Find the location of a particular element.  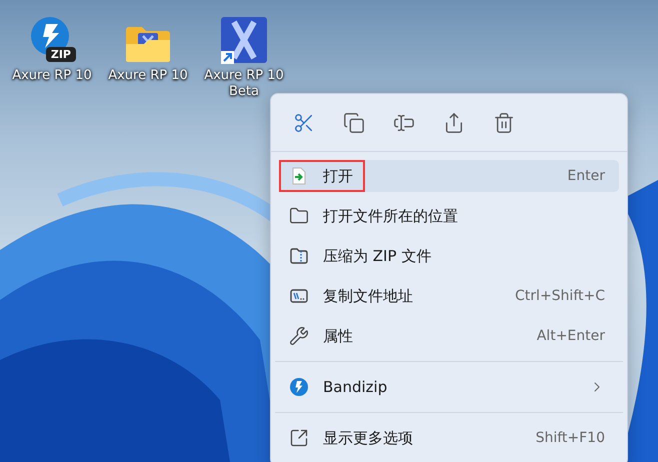

menu-item-label: 属性 is located at coordinates (338, 336).